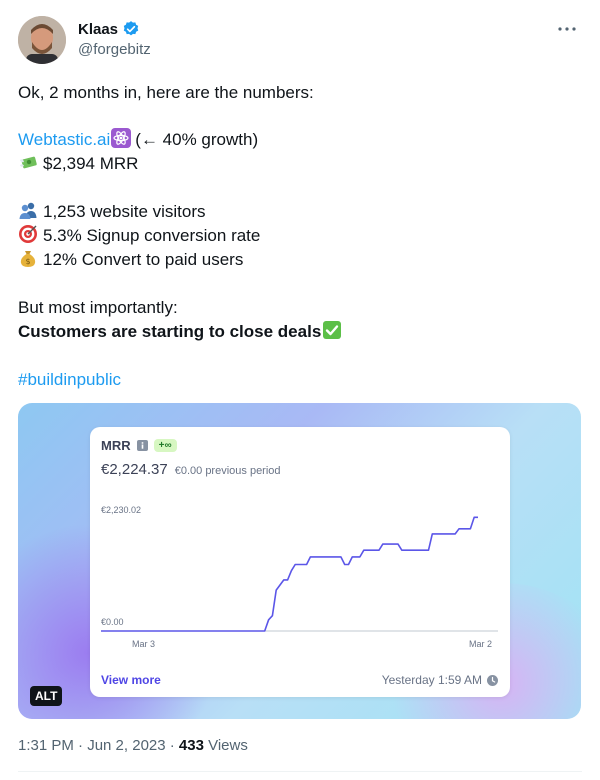 The height and width of the screenshot is (780, 600). Describe the element at coordinates (91, 163) in the screenshot. I see `mrr-text: $2,394 MRR` at that location.